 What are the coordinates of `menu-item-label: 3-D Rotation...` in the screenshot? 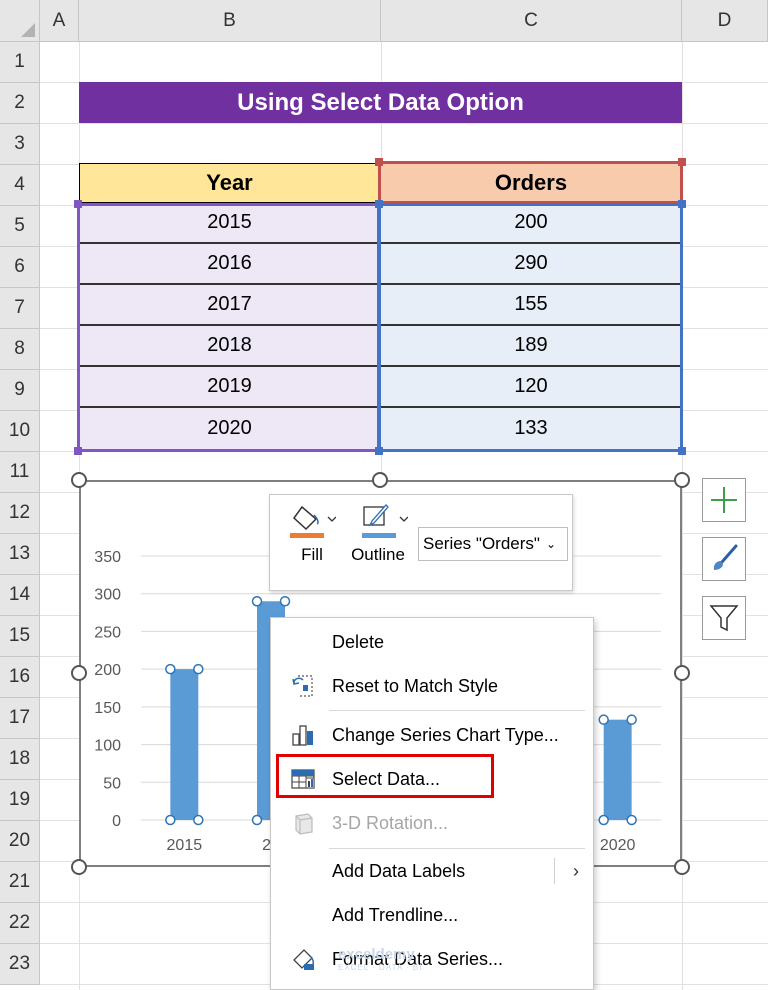 It's located at (390, 822).